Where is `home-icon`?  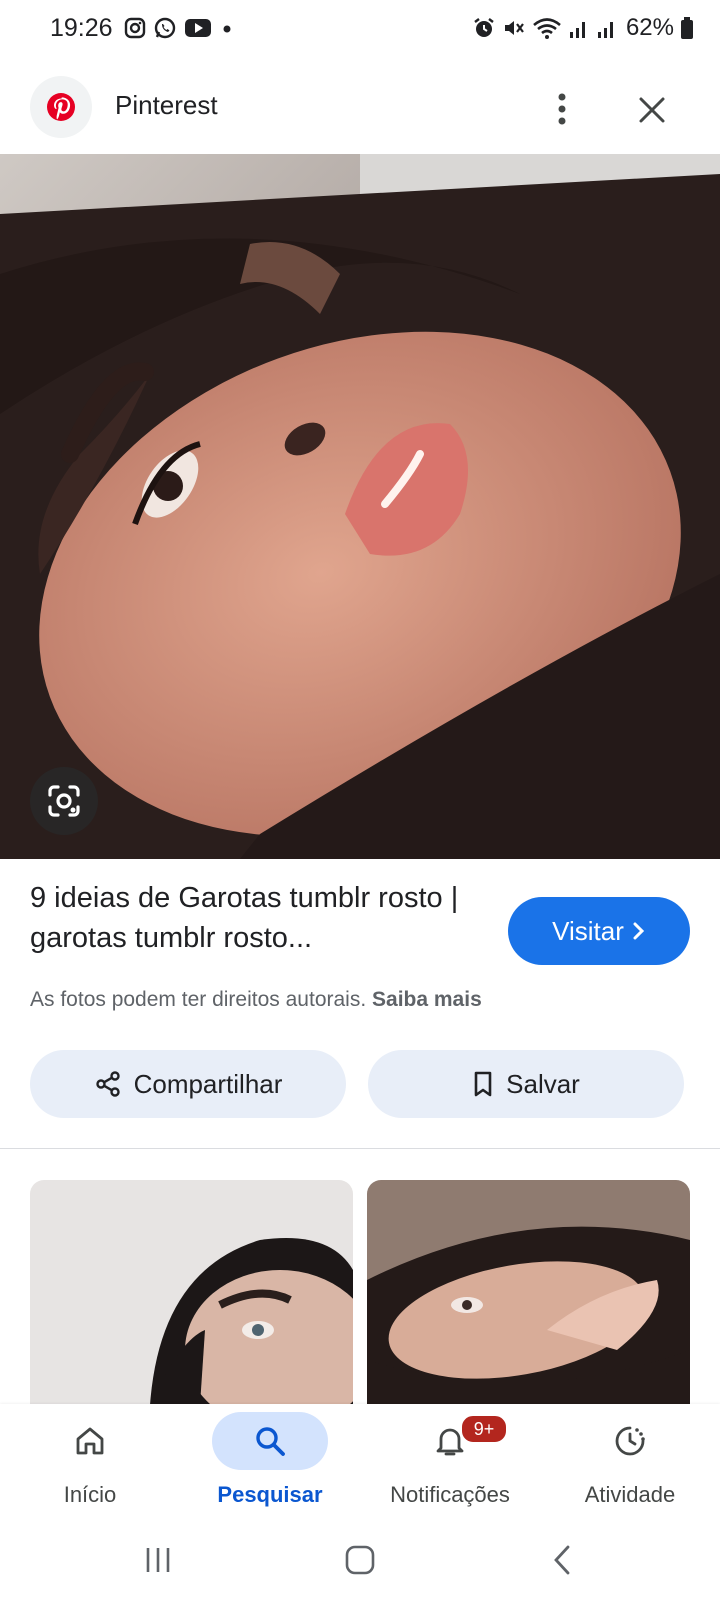
home-icon is located at coordinates (90, 1441).